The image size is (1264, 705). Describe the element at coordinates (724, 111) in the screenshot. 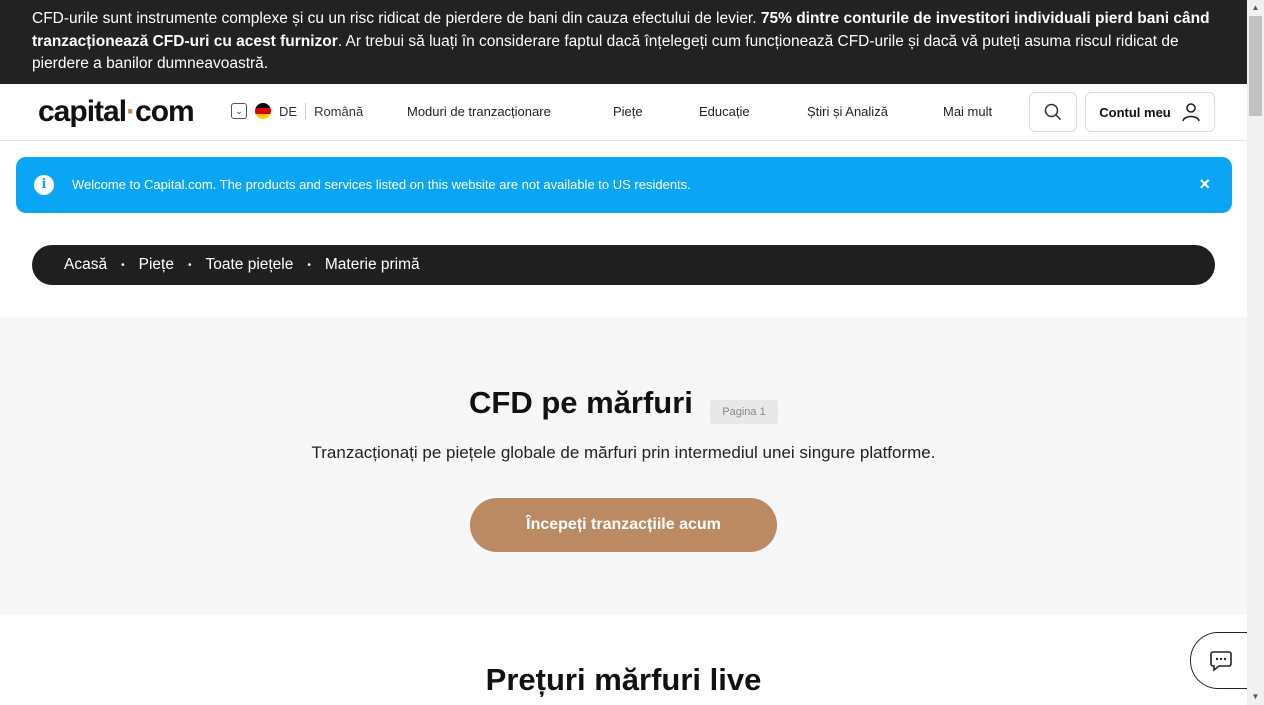

I see `nav-education: Educație` at that location.